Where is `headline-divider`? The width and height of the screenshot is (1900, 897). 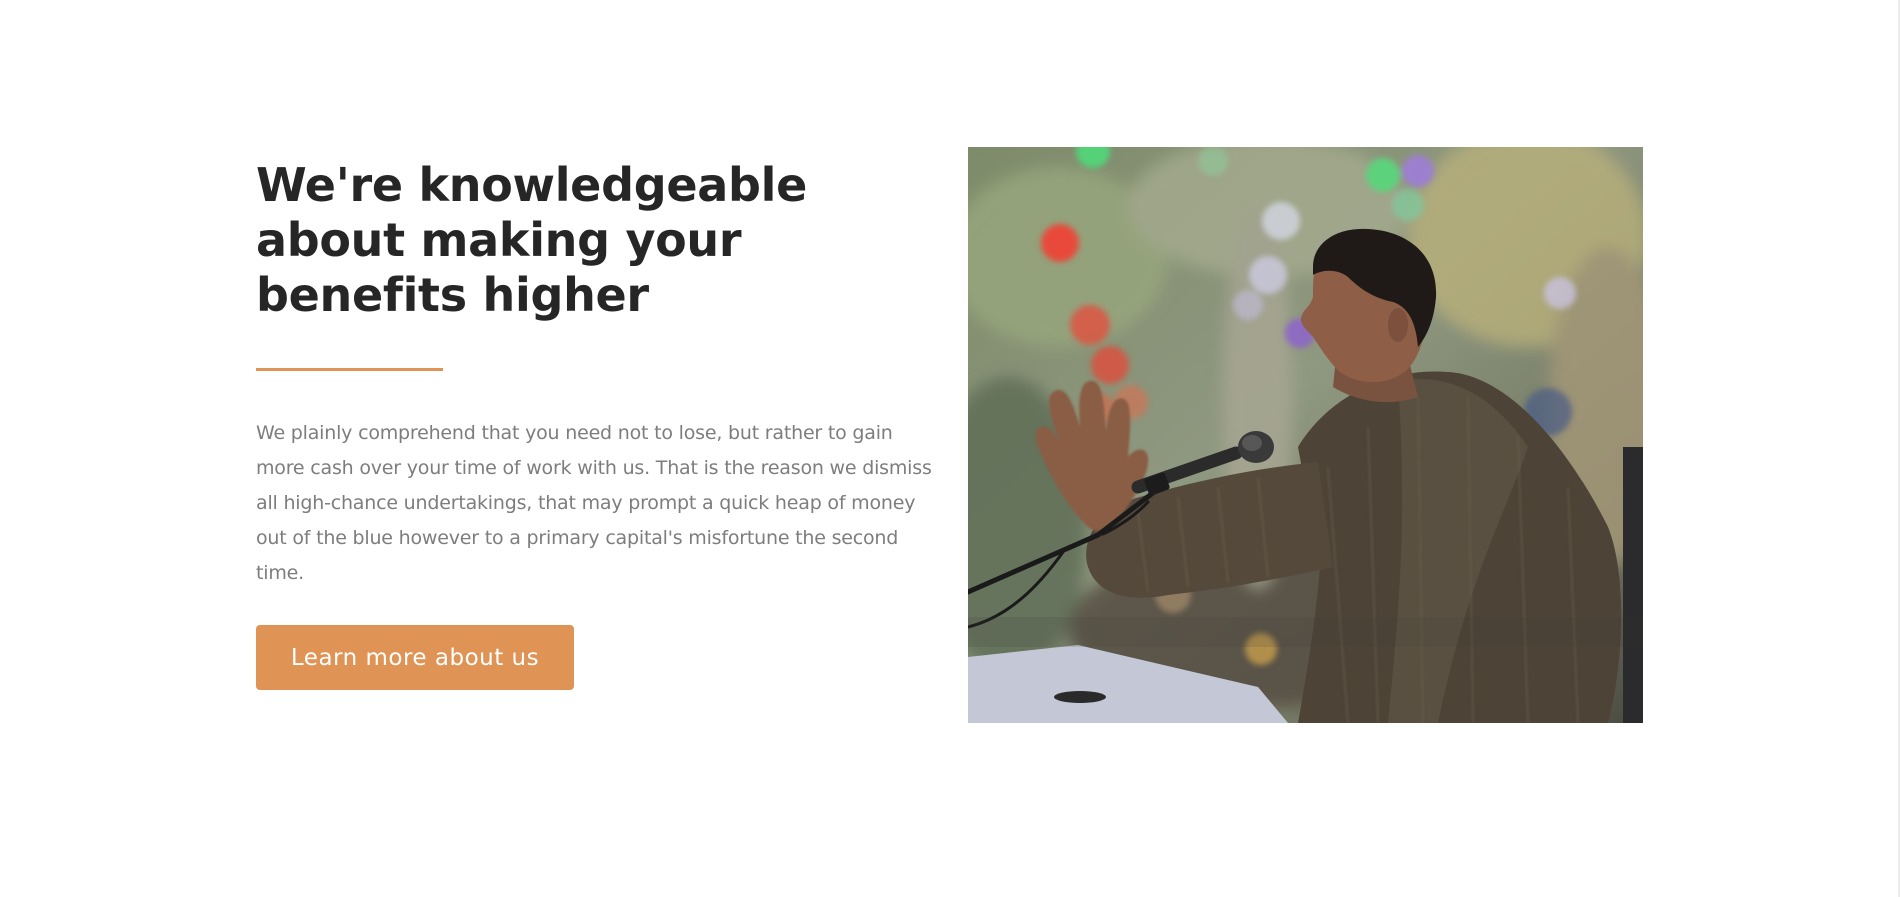
headline-divider is located at coordinates (349, 369).